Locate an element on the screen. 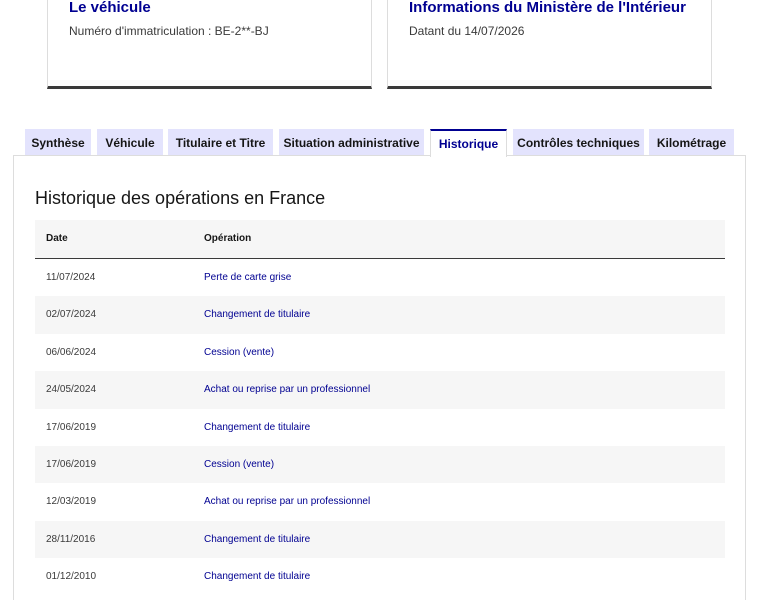 Image resolution: width=771 pixels, height=600 pixels. operation-date: 28/11/2016 is located at coordinates (71, 539).